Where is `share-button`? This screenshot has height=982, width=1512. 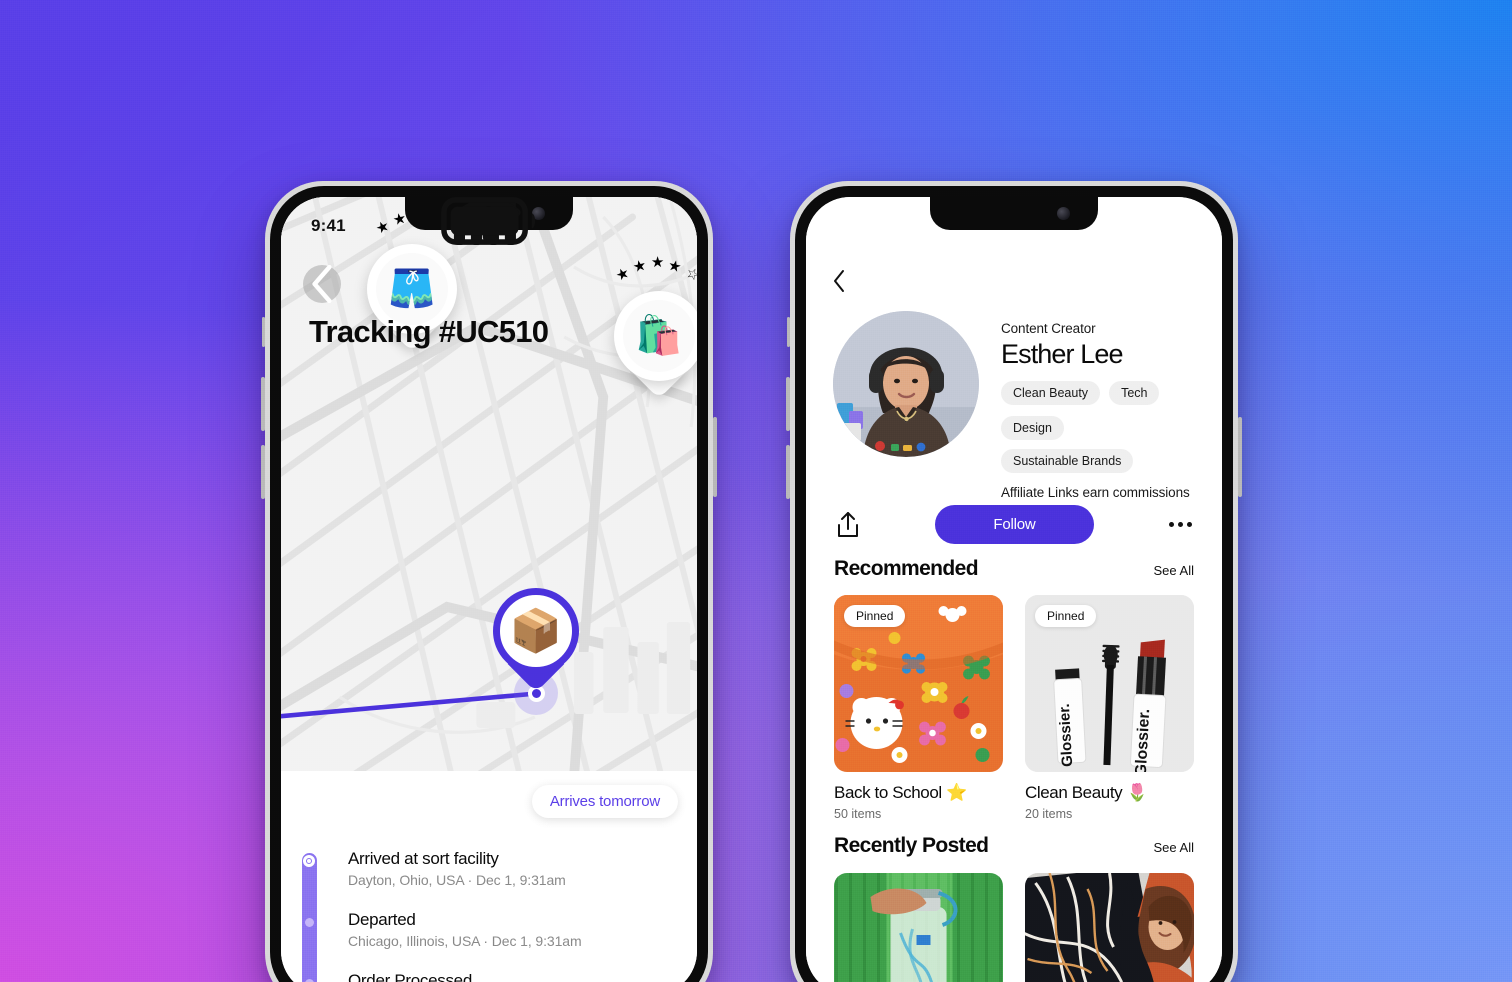 share-button is located at coordinates (848, 525).